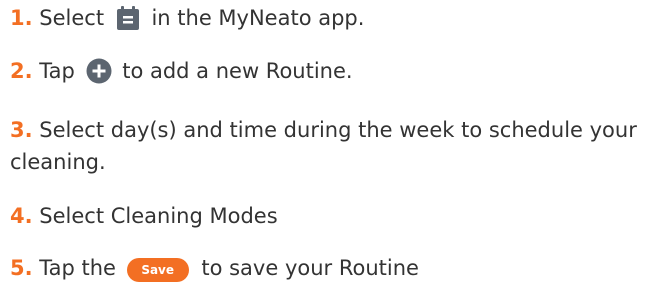 The image size is (659, 286). I want to click on step-number: 4., so click(21, 216).